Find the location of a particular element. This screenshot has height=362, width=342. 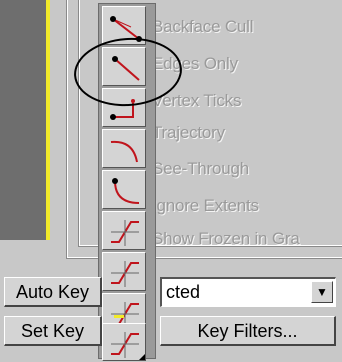

option-backface-cull: Backface Cull is located at coordinates (203, 27).